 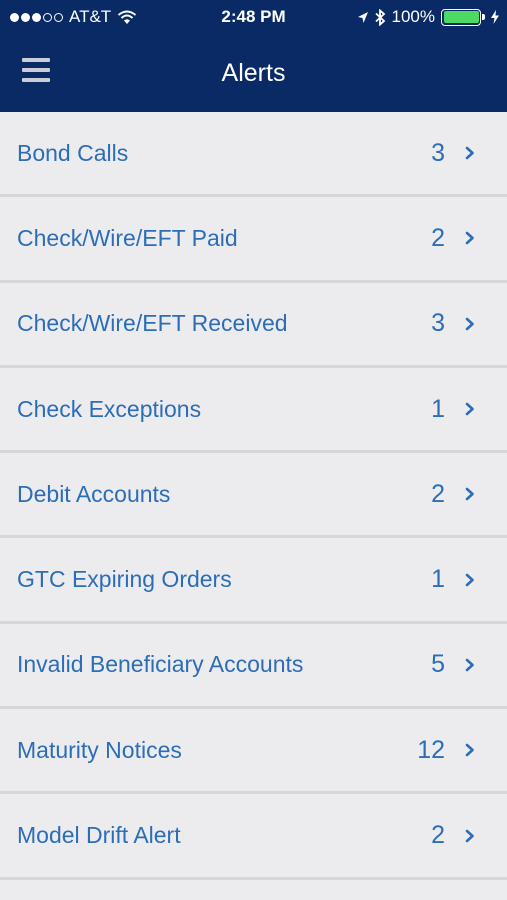 I want to click on status-left: AT&T, so click(x=73, y=17).